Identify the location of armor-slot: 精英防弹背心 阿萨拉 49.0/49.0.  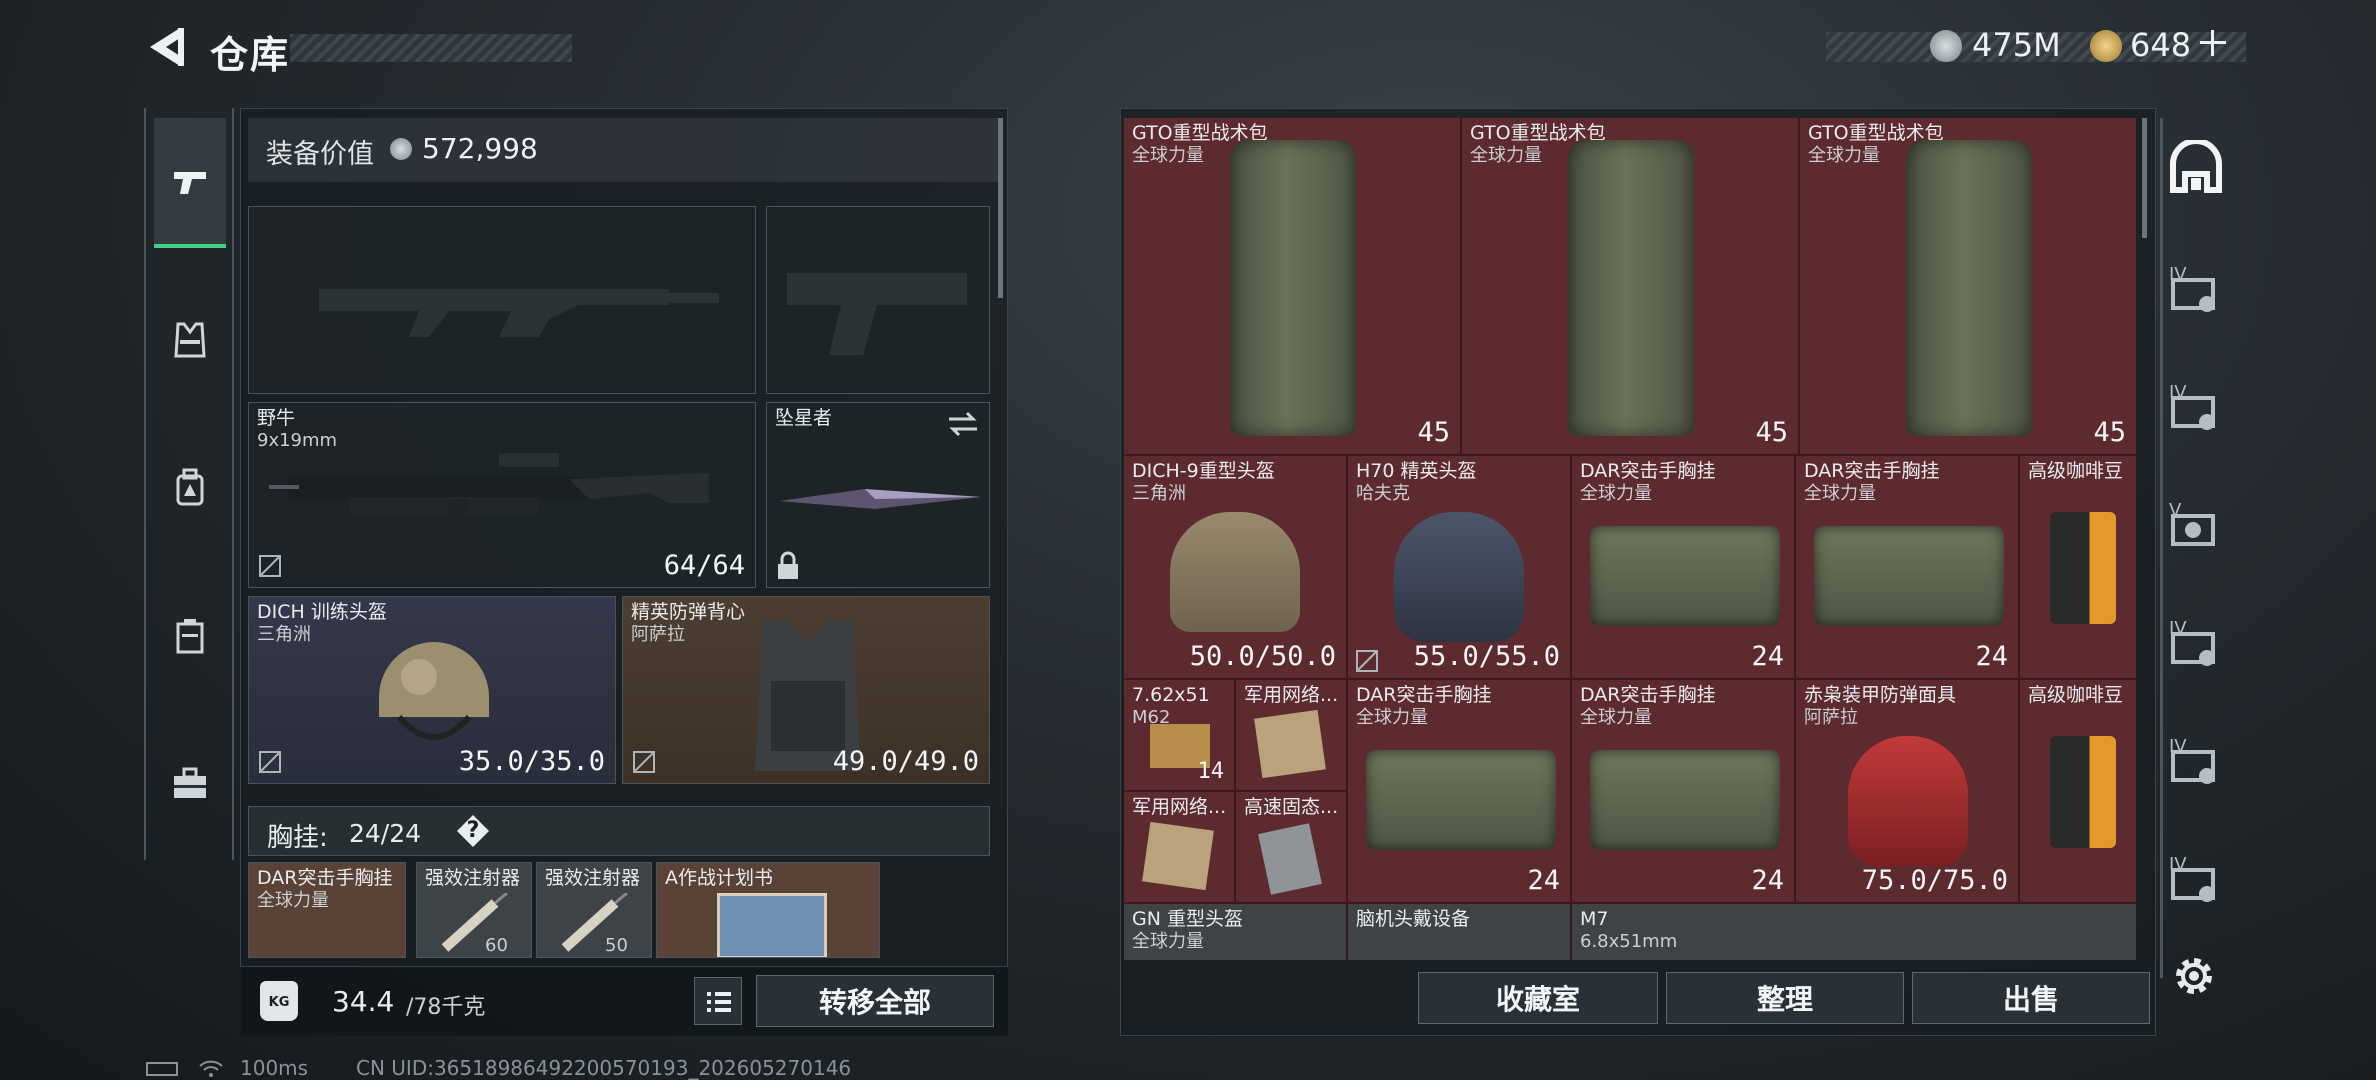
(806, 690).